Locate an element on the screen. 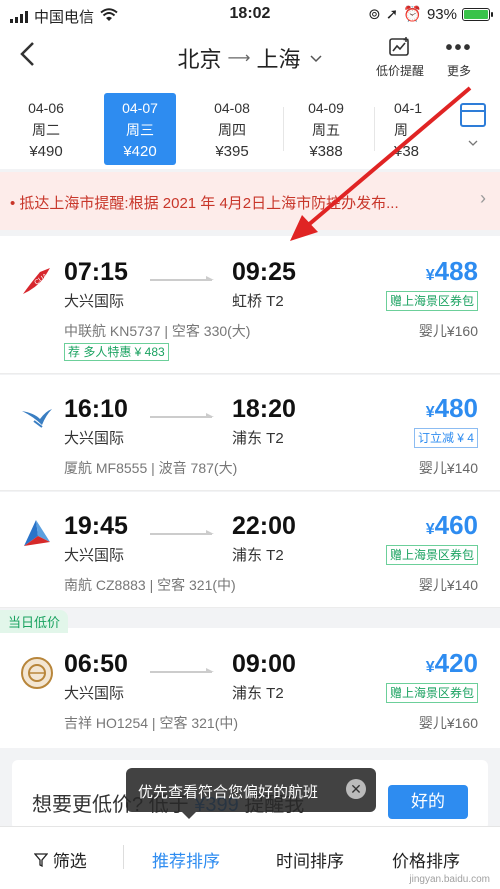 The height and width of the screenshot is (889, 500). price-chart-icon is located at coordinates (400, 49).